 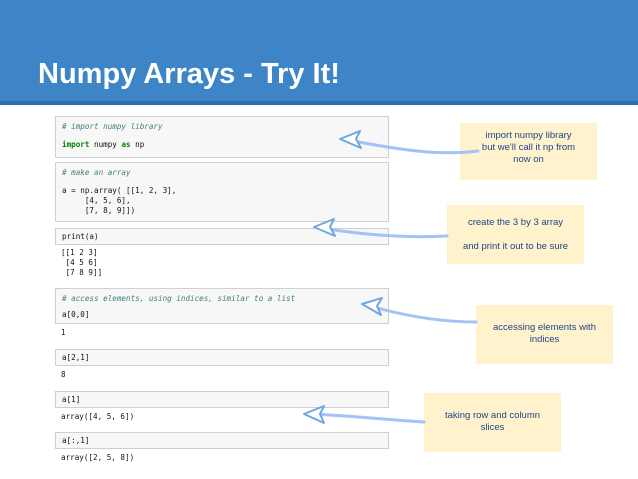 I want to click on arrowhead-create-icon, so click(x=324, y=227).